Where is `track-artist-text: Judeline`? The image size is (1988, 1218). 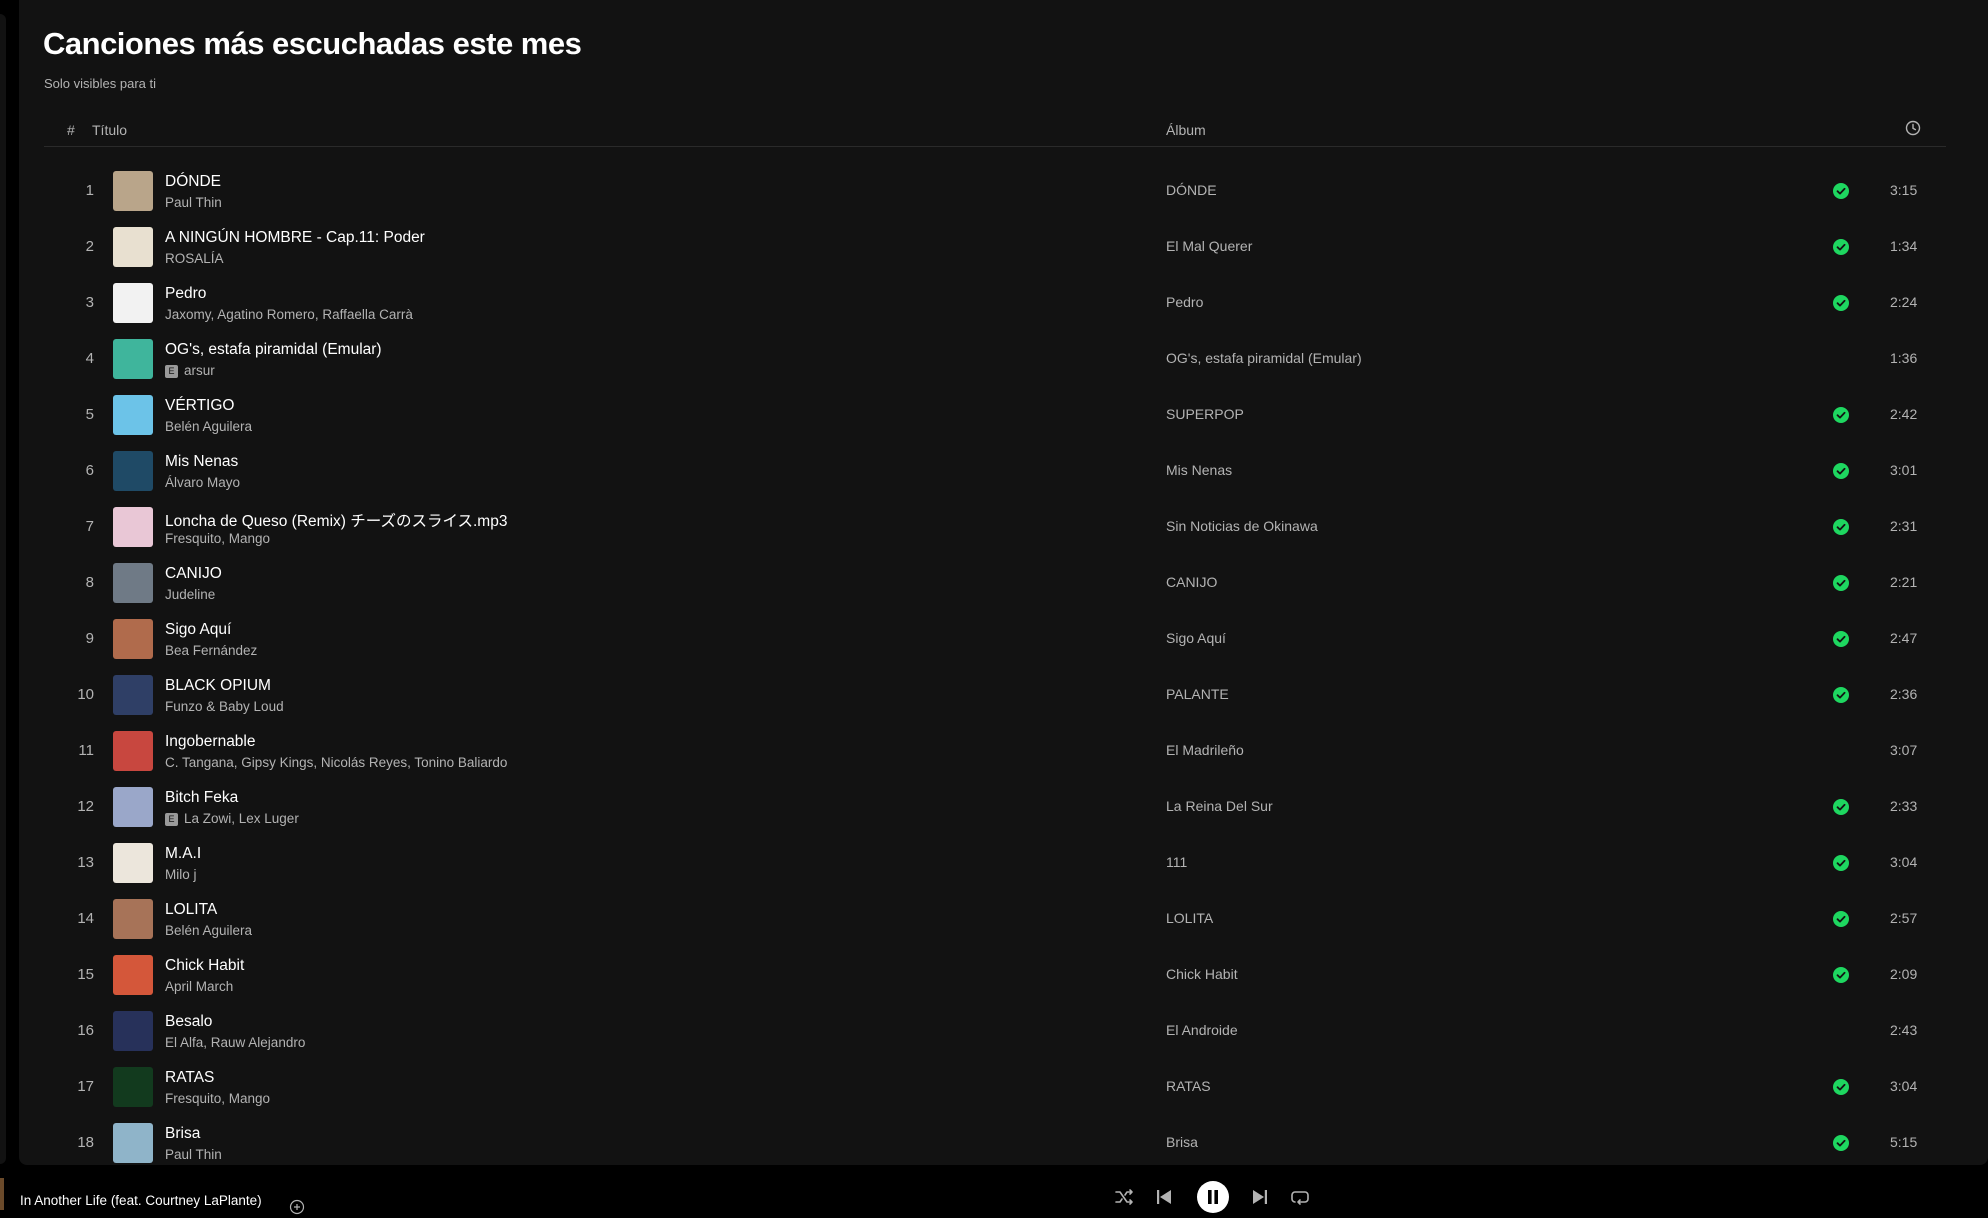 track-artist-text: Judeline is located at coordinates (190, 594).